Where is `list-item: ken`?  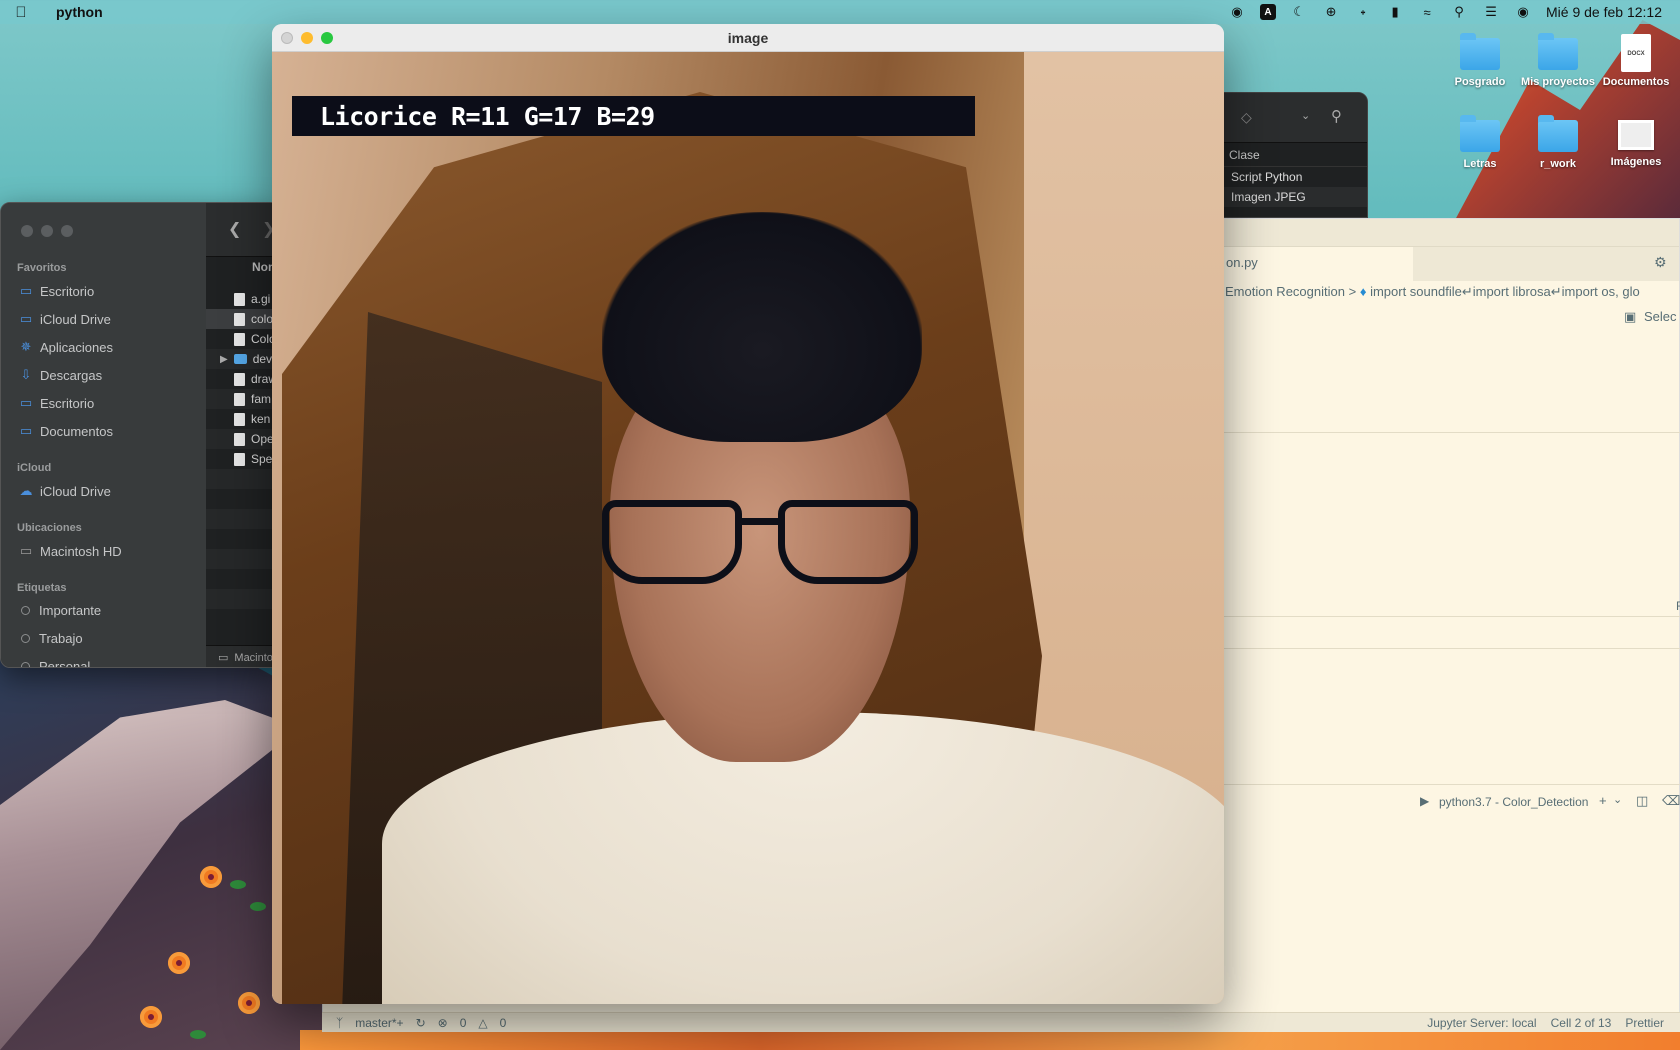
list-item: ken is located at coordinates (242, 419).